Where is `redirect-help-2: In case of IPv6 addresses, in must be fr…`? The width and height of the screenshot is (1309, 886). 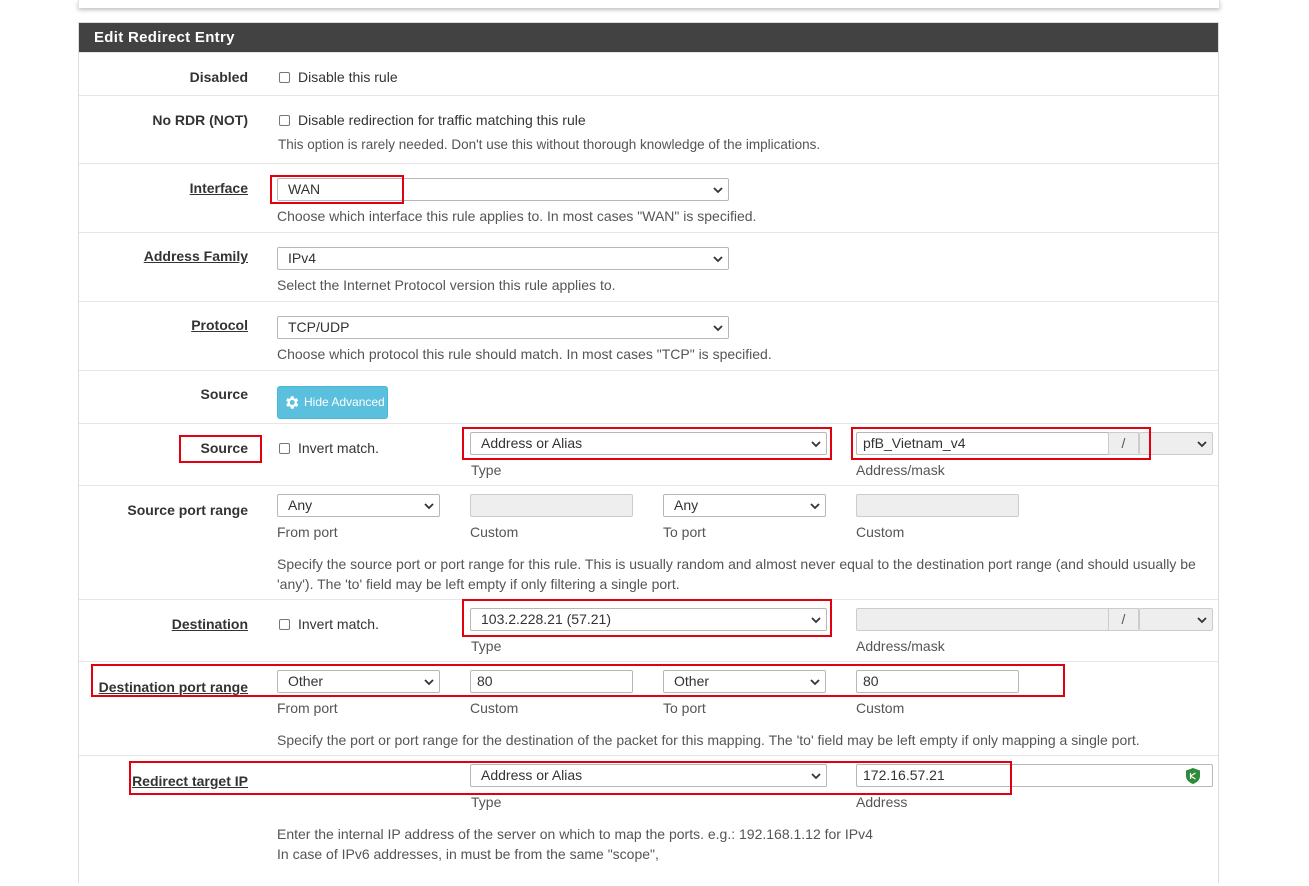 redirect-help-2: In case of IPv6 addresses, in must be fr… is located at coordinates (468, 854).